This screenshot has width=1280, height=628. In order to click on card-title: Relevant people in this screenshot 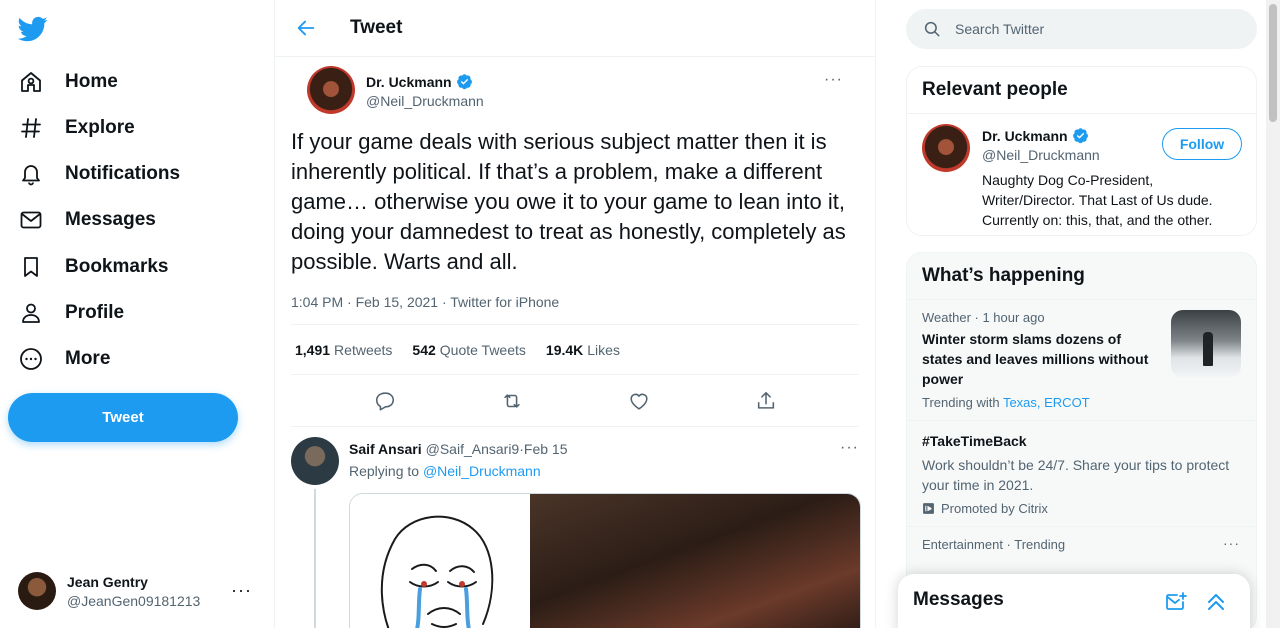, I will do `click(1081, 90)`.